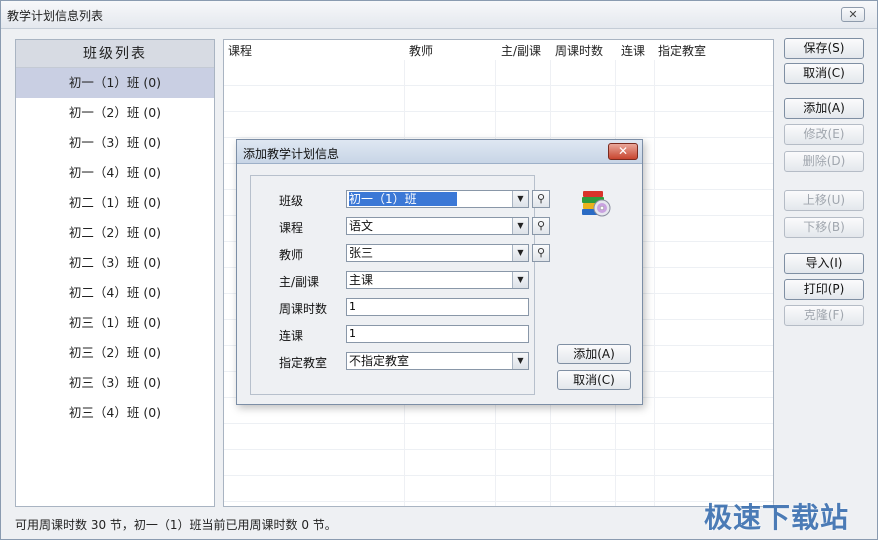 The height and width of the screenshot is (540, 878). Describe the element at coordinates (361, 226) in the screenshot. I see `course-select-value: 语文` at that location.